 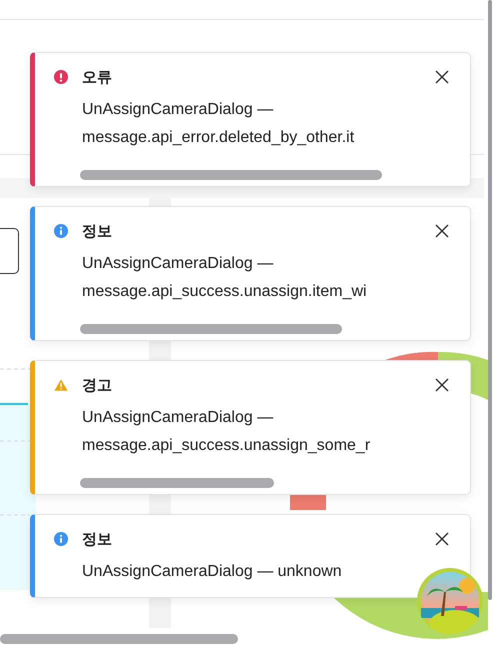 I want to click on toast-message: message.api_success.unassign_some_r, so click(x=227, y=446).